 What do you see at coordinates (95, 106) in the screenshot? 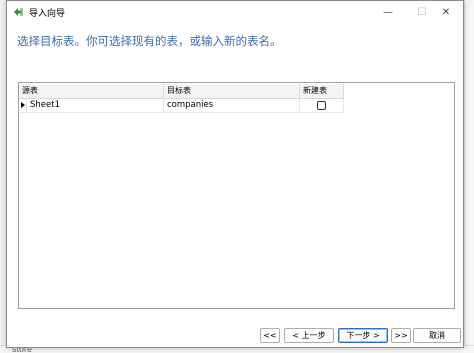
I see `source-table-cell: Sheet1` at bounding box center [95, 106].